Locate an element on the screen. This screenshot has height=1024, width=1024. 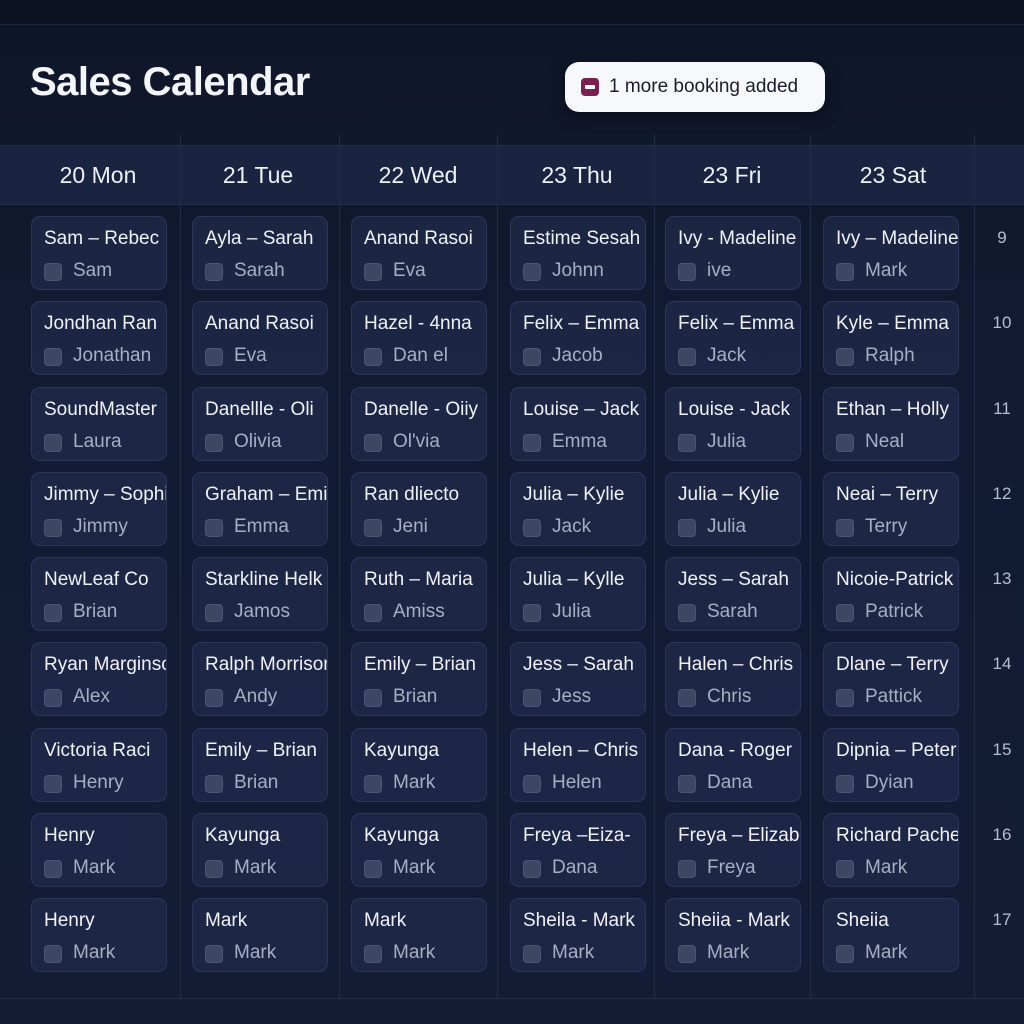
booking-card: Dlane – Terry Pattick is located at coordinates (891, 679).